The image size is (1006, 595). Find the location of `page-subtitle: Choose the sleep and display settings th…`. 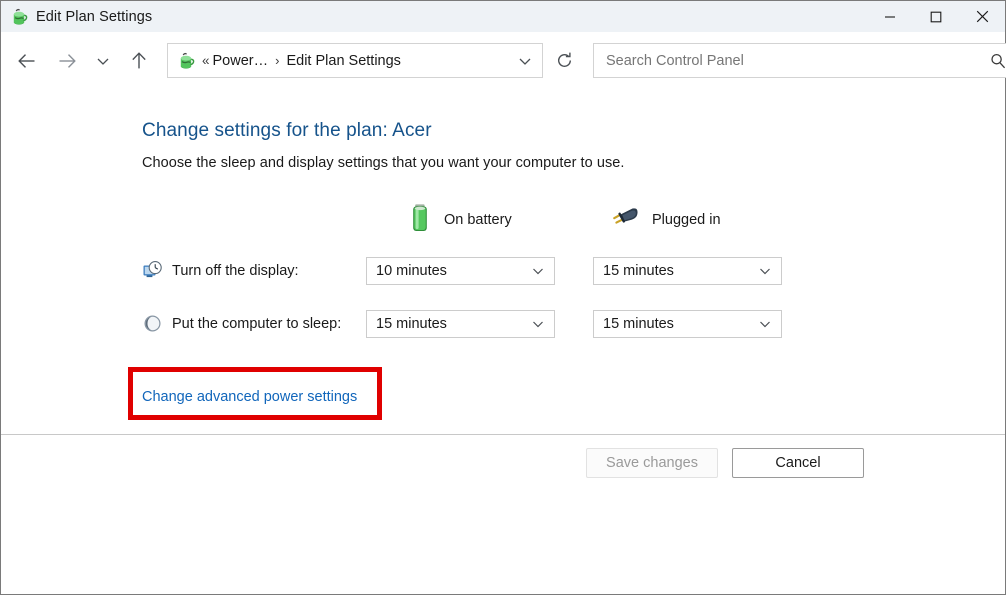

page-subtitle: Choose the sleep and display settings th… is located at coordinates (383, 163).